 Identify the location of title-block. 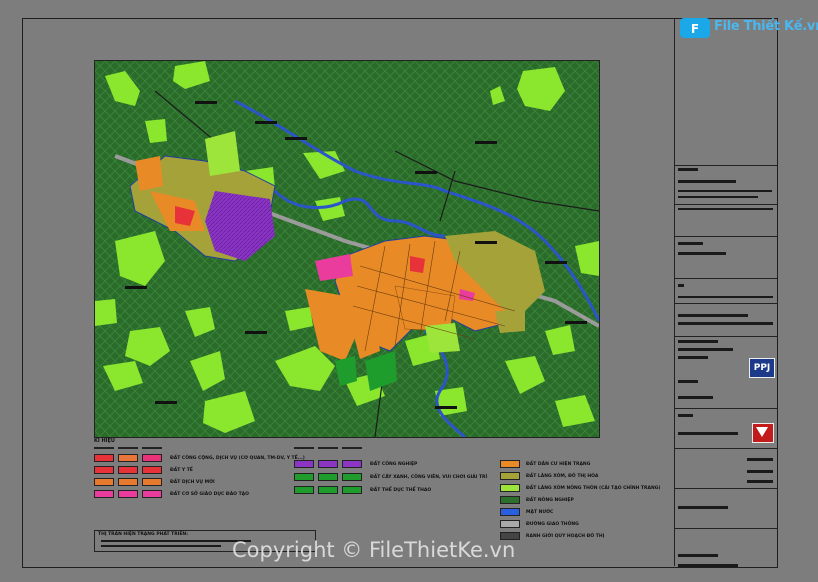
(725, 292).